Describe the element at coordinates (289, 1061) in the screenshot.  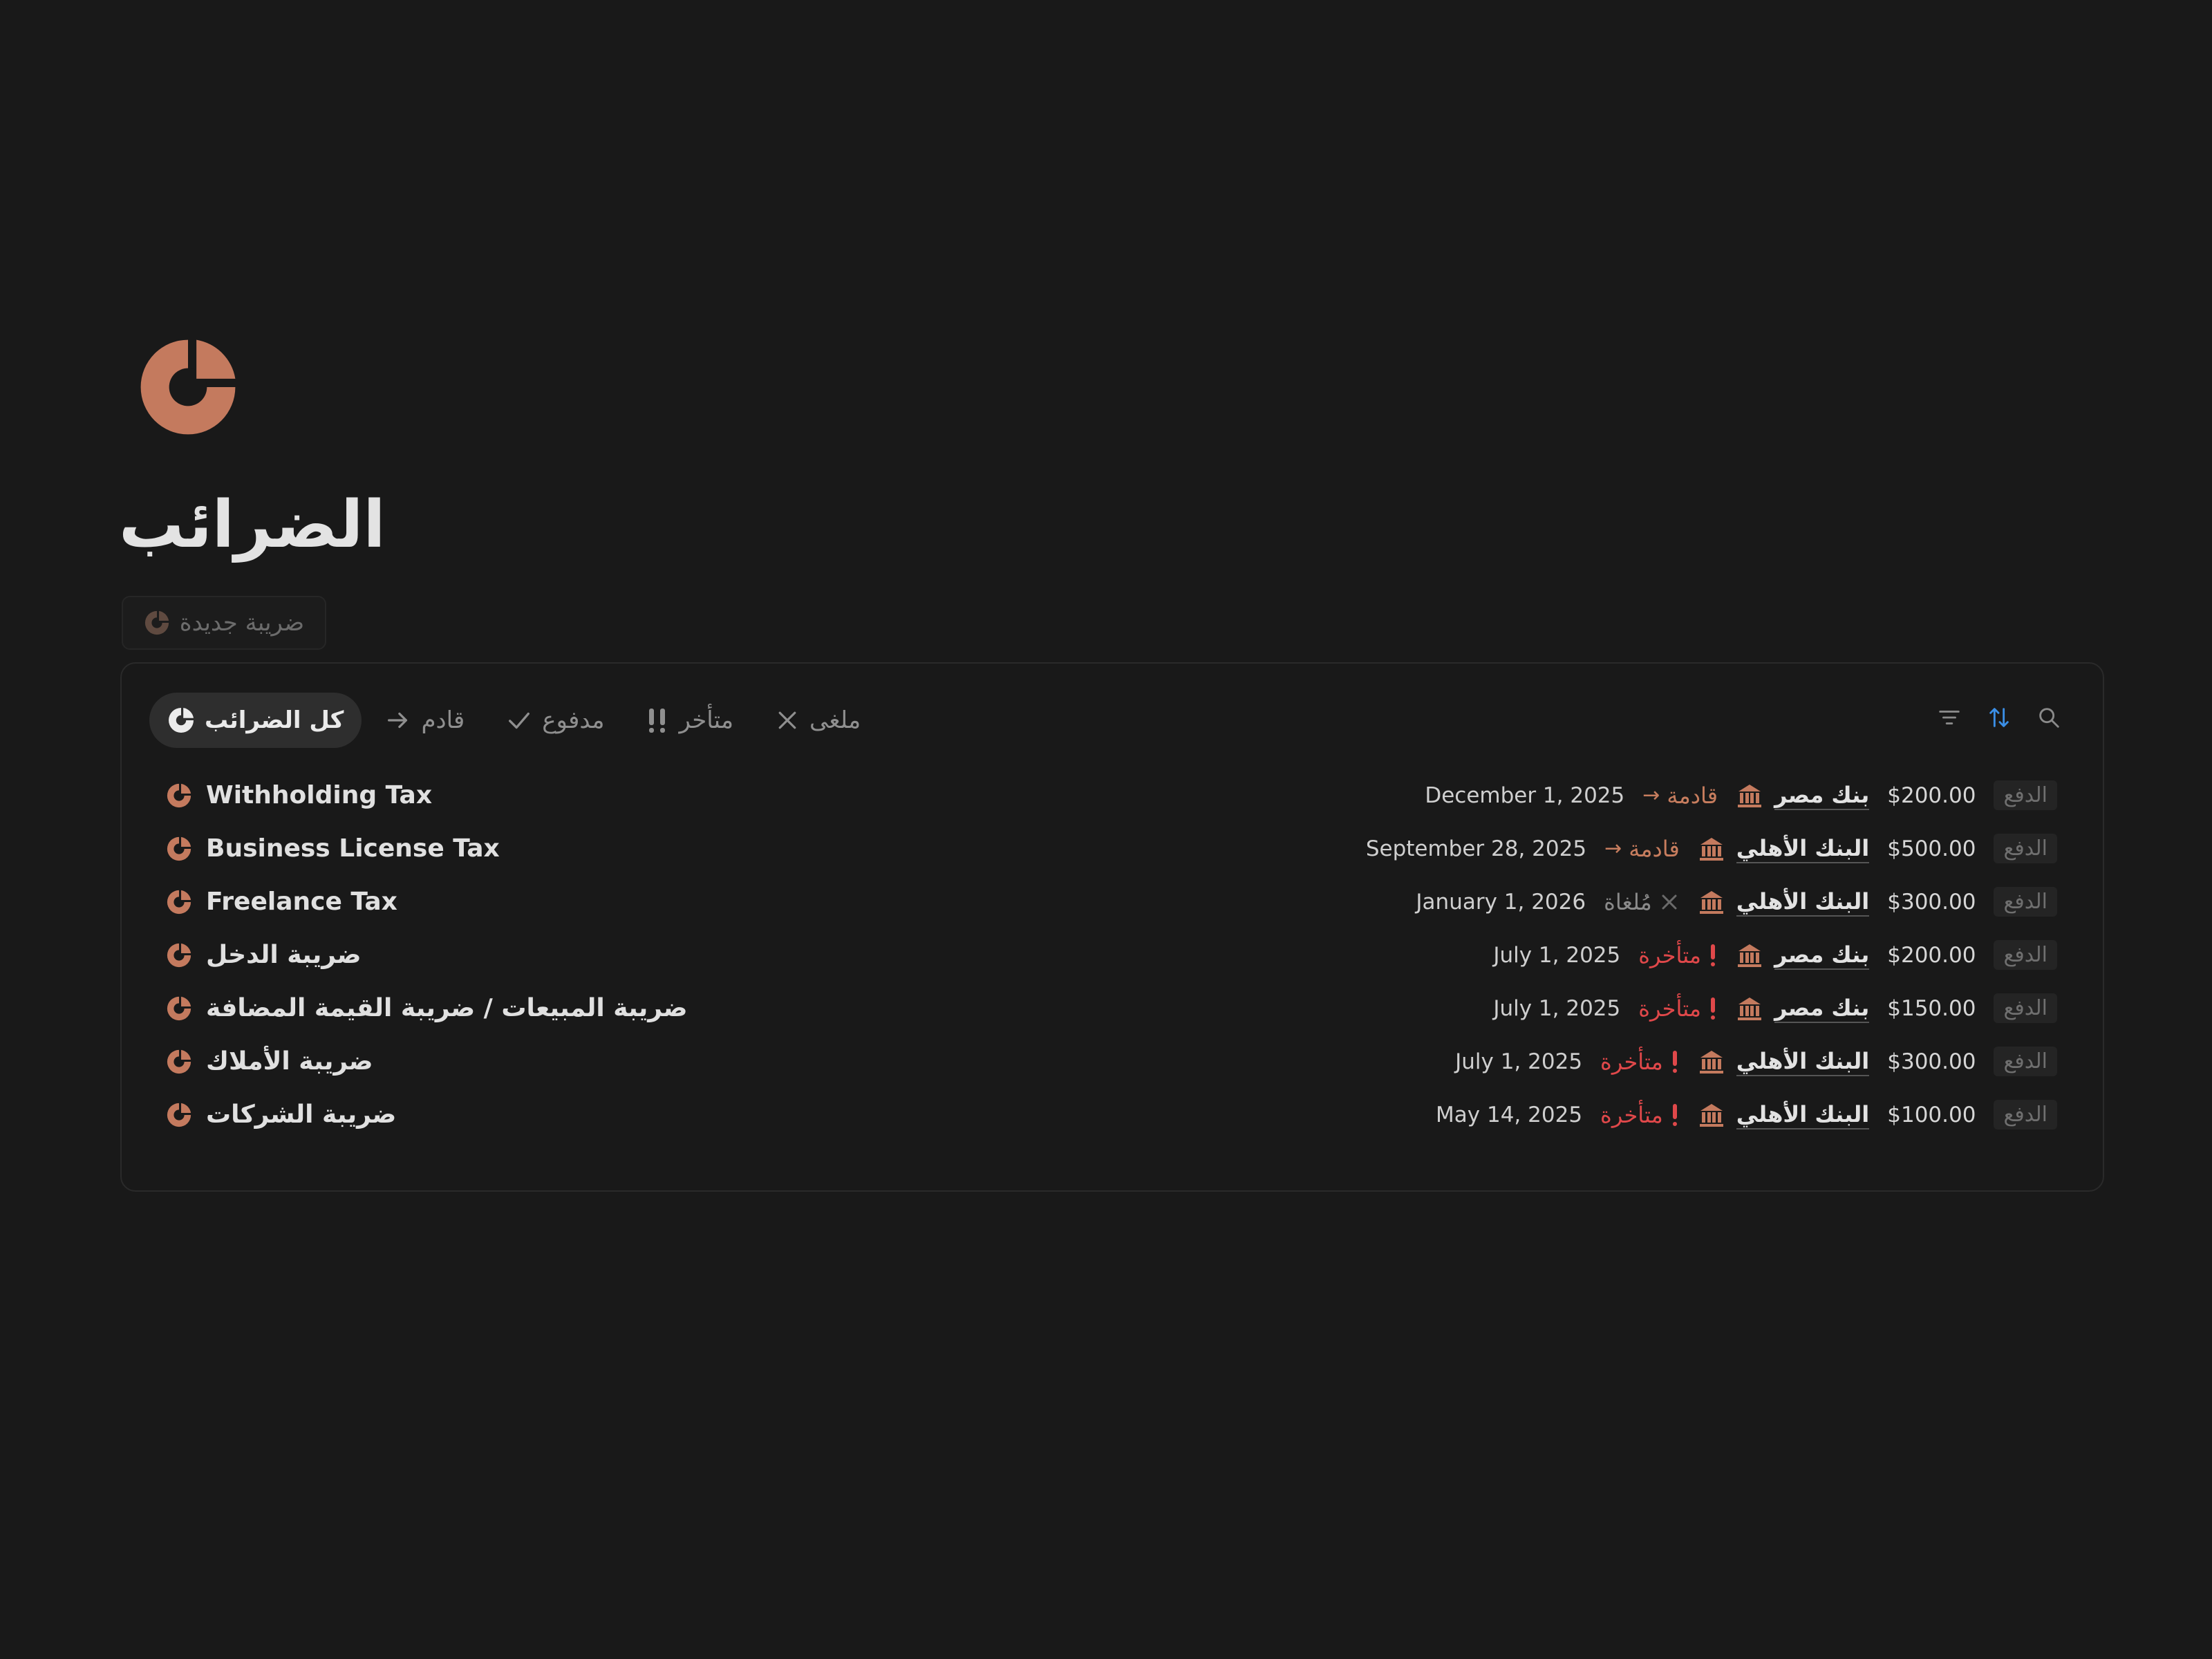
I see `tax-name: ضريبة الأملاك` at that location.